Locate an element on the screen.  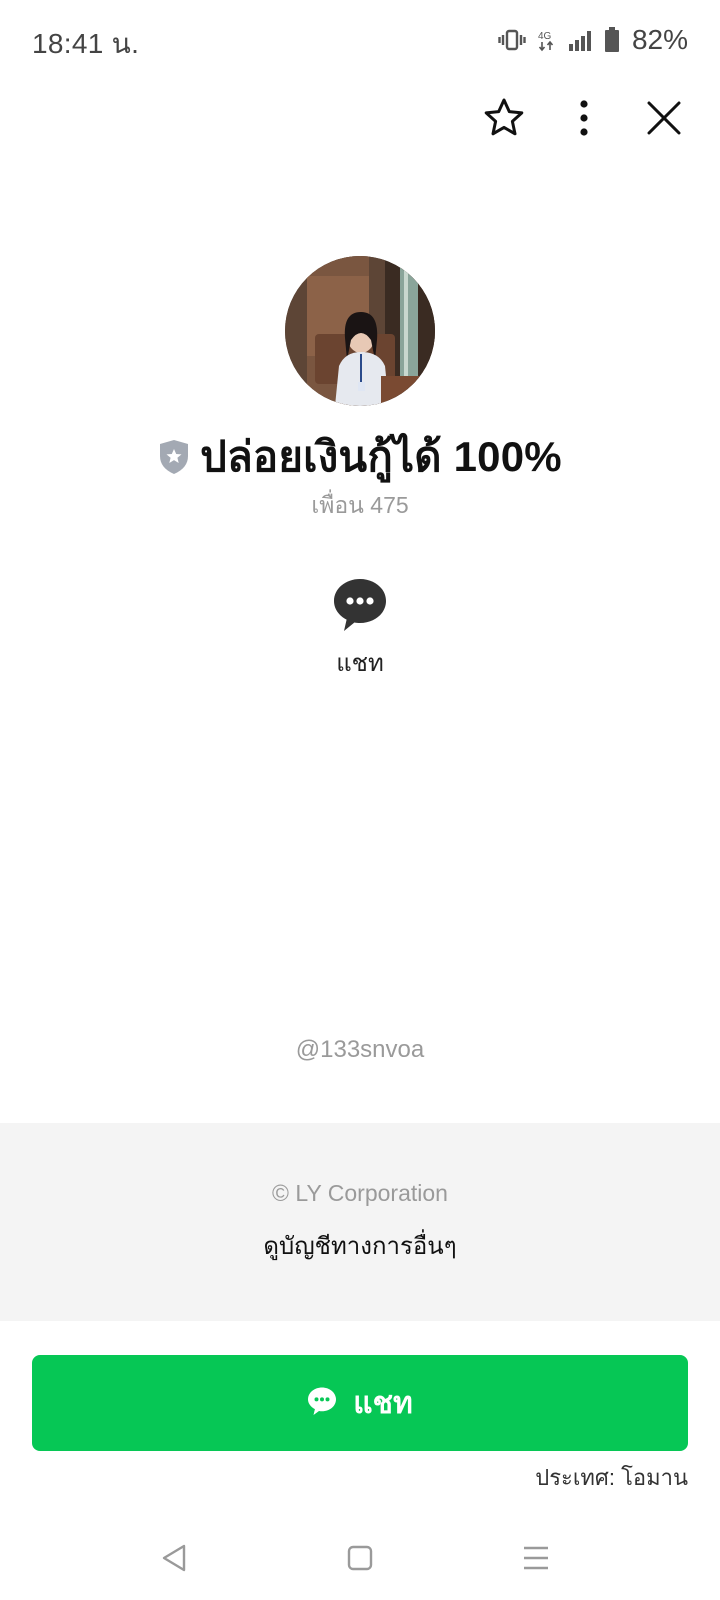
close-icon is located at coordinates (664, 120).